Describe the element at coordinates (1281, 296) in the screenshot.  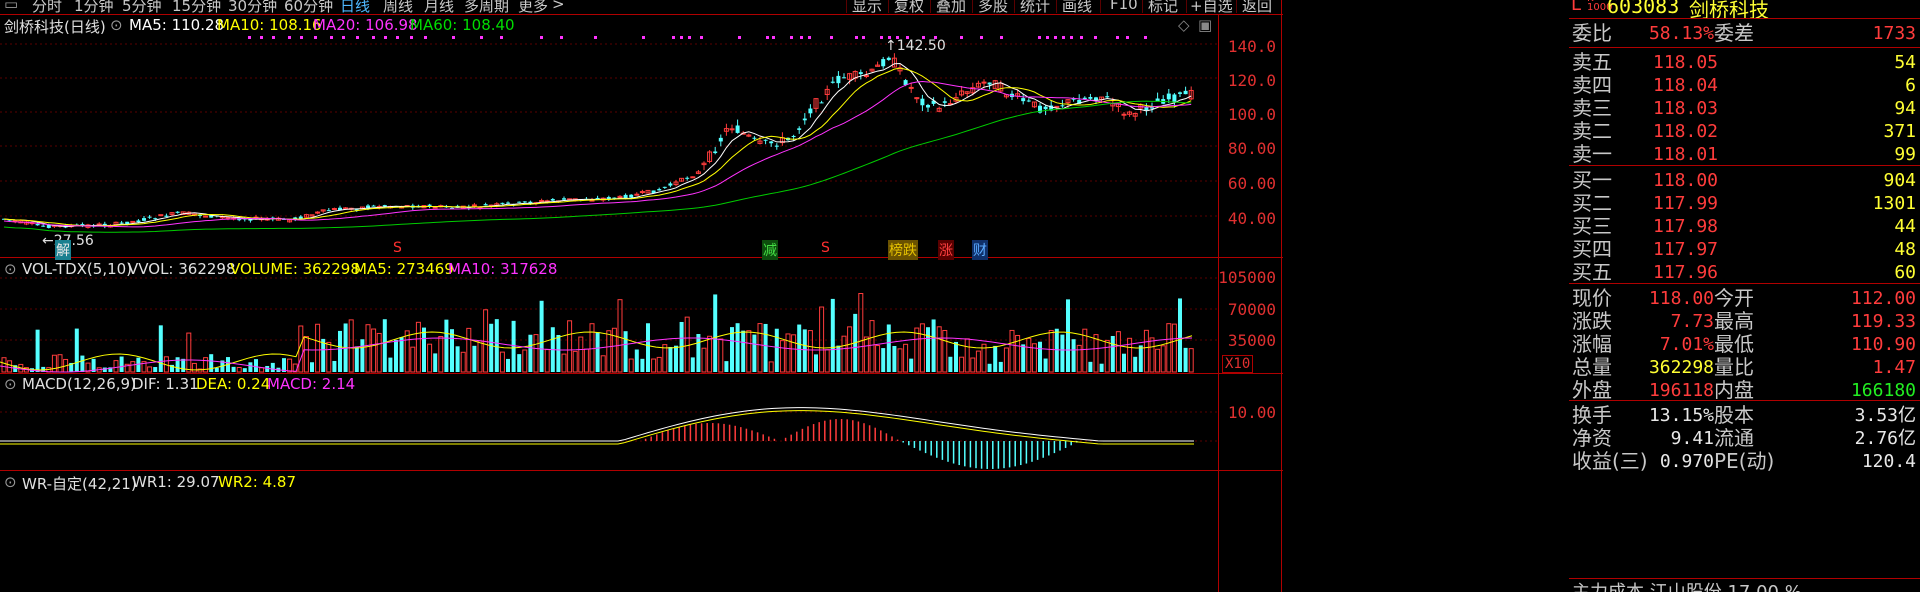
I see `panel-divider` at that location.